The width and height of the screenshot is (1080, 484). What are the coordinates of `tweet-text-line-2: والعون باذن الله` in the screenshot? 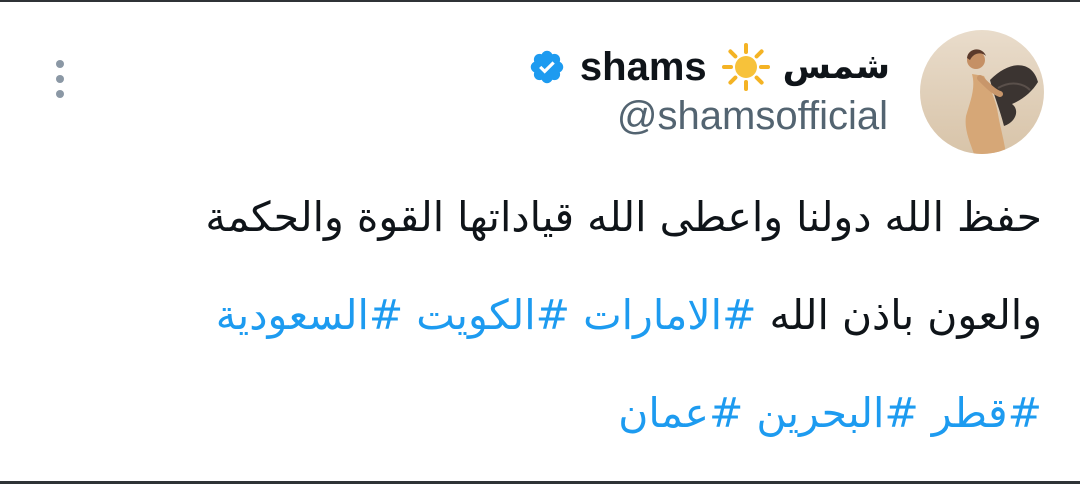 It's located at (899, 315).